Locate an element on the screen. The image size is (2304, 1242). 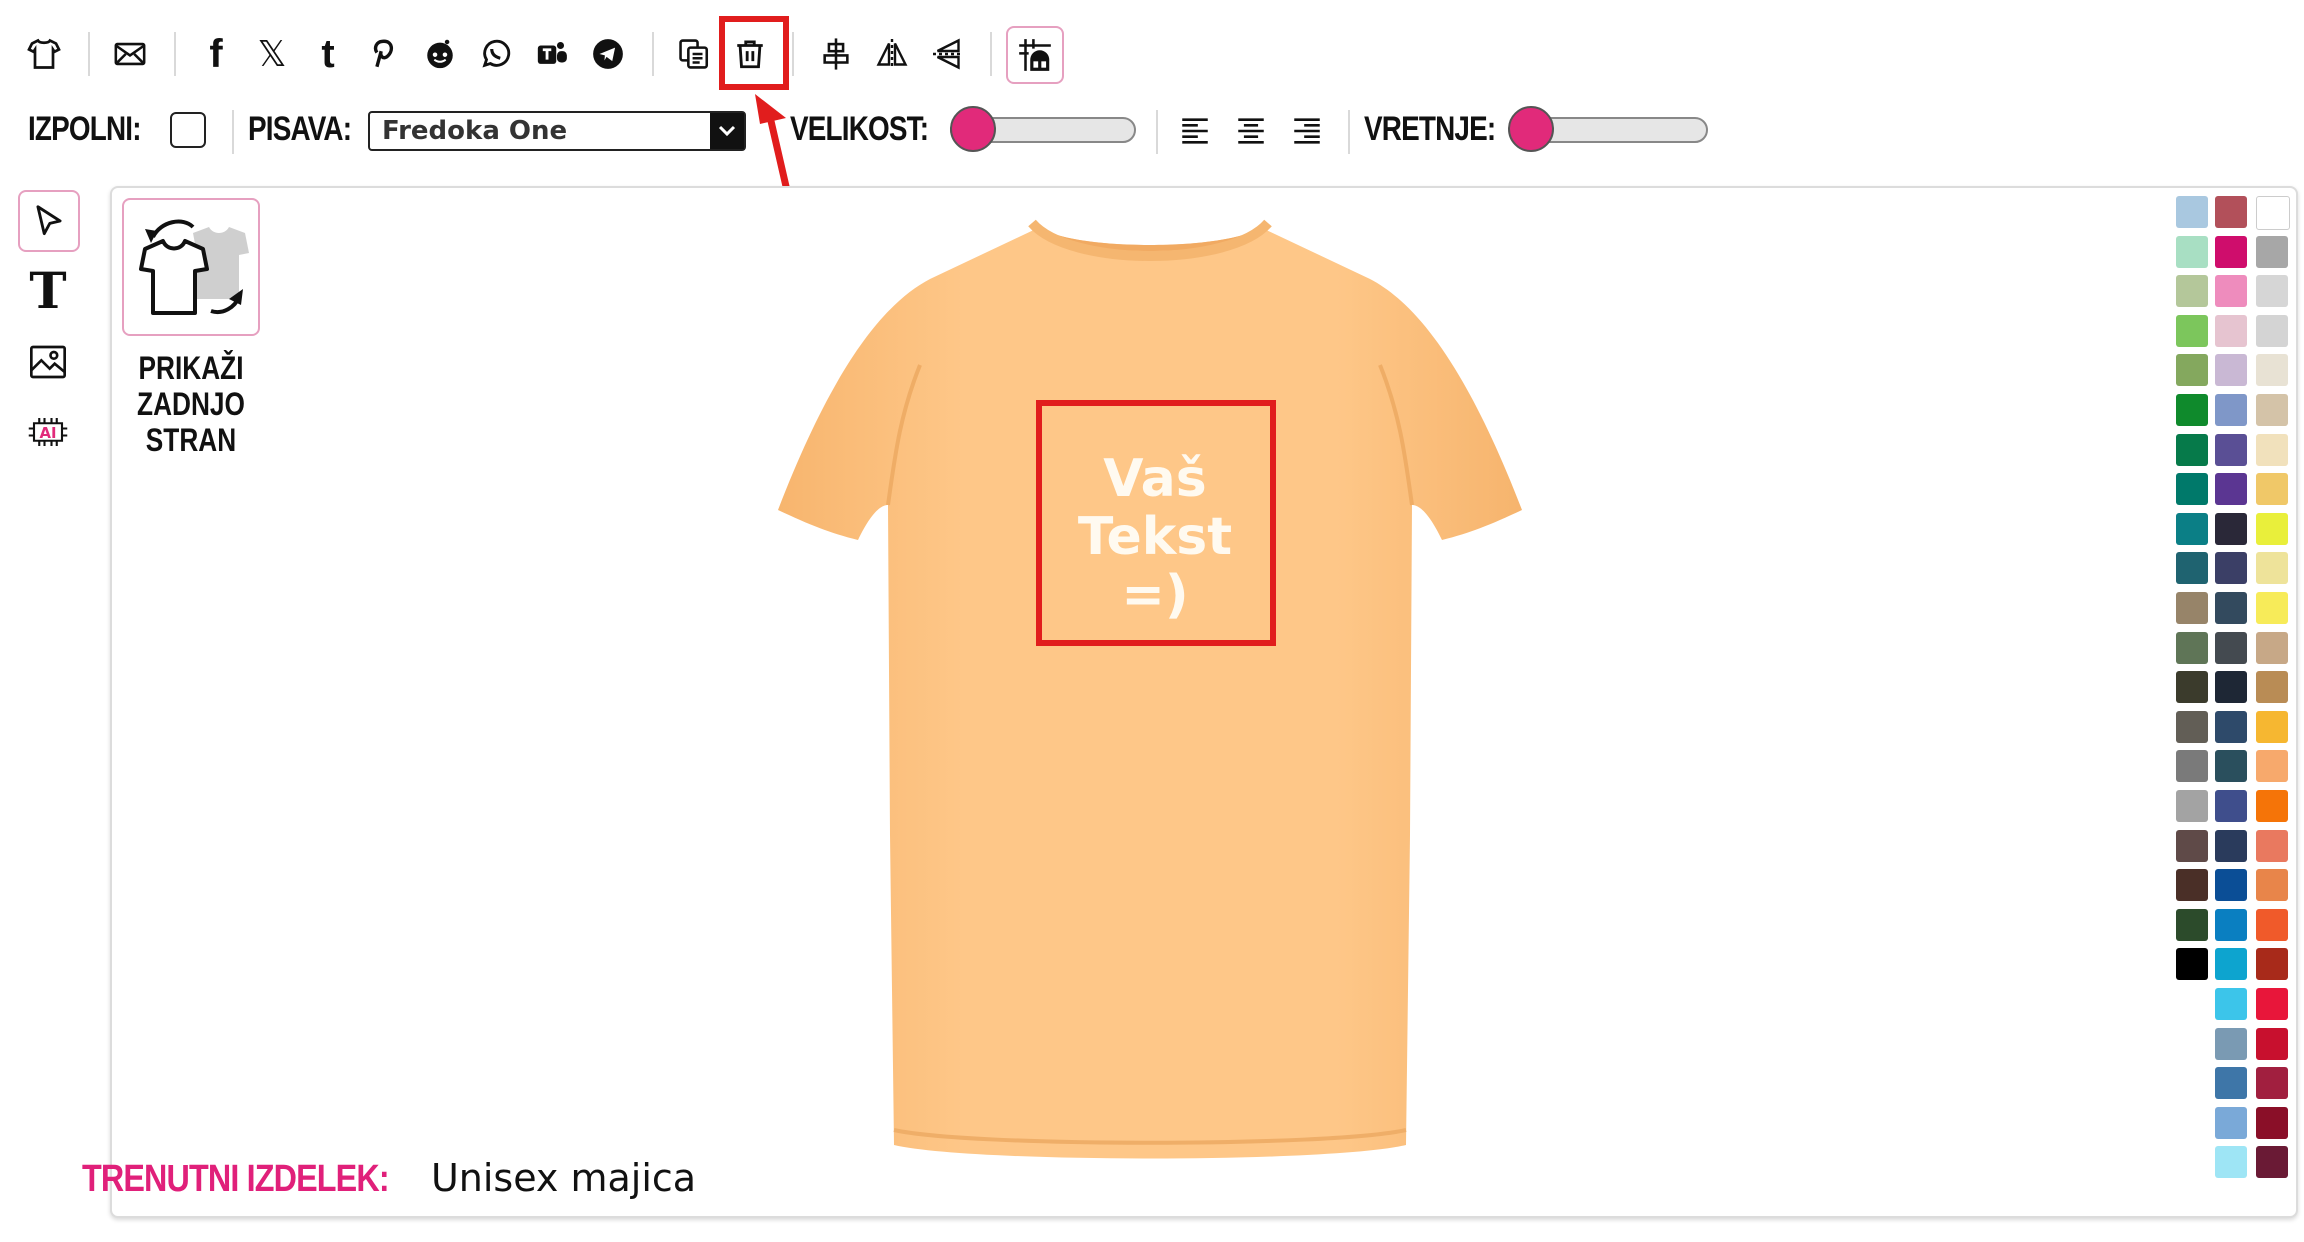
toolbar-divider is located at coordinates (89, 54).